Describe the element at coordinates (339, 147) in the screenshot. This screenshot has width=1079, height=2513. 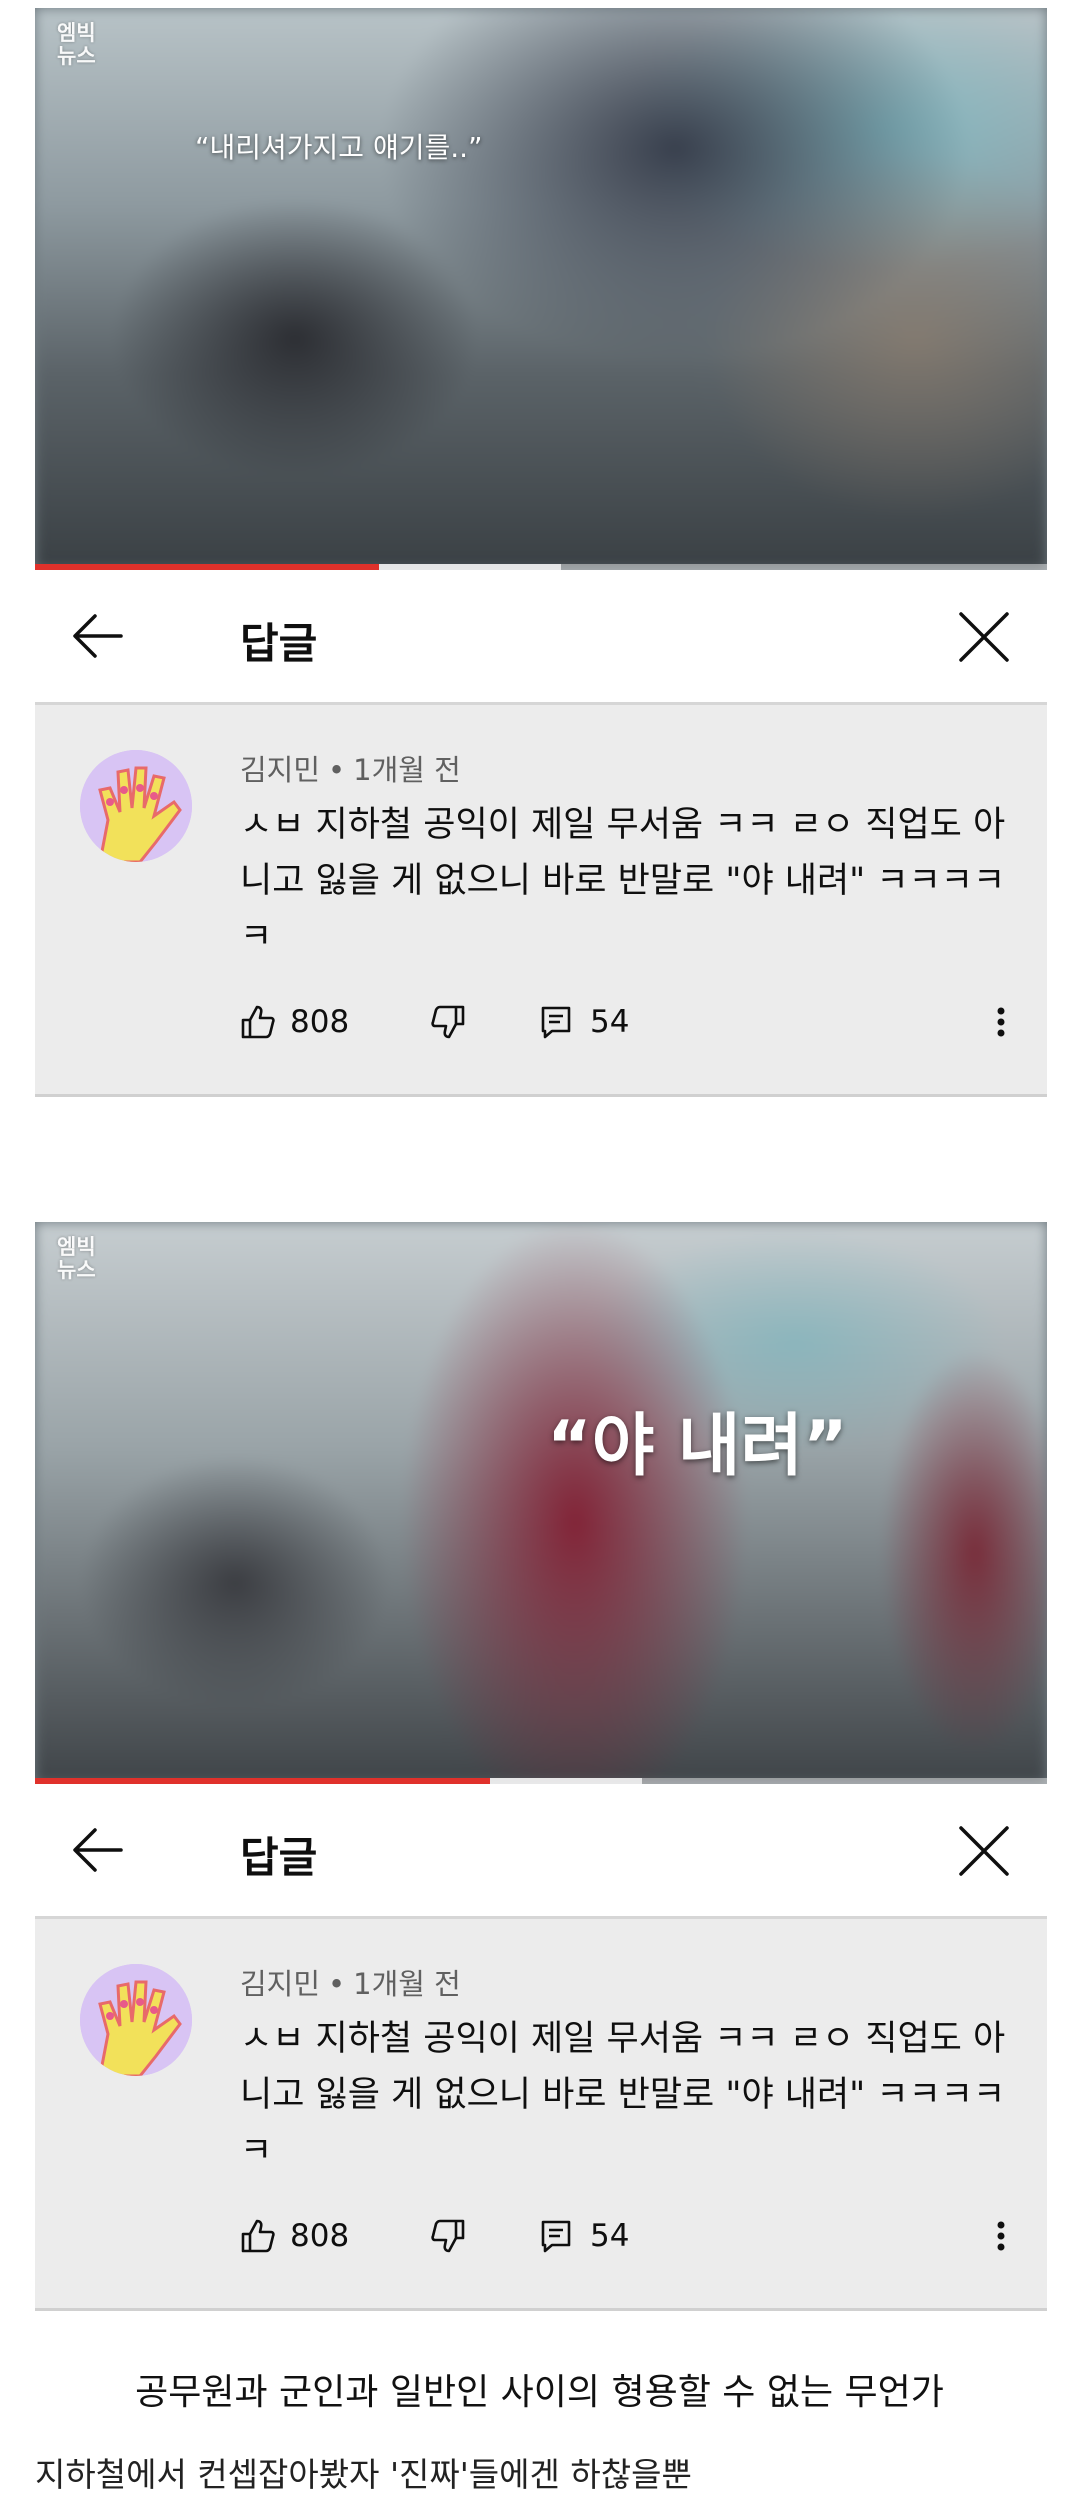
I see `video-caption: “내리셔가지고 얘기를..”` at that location.